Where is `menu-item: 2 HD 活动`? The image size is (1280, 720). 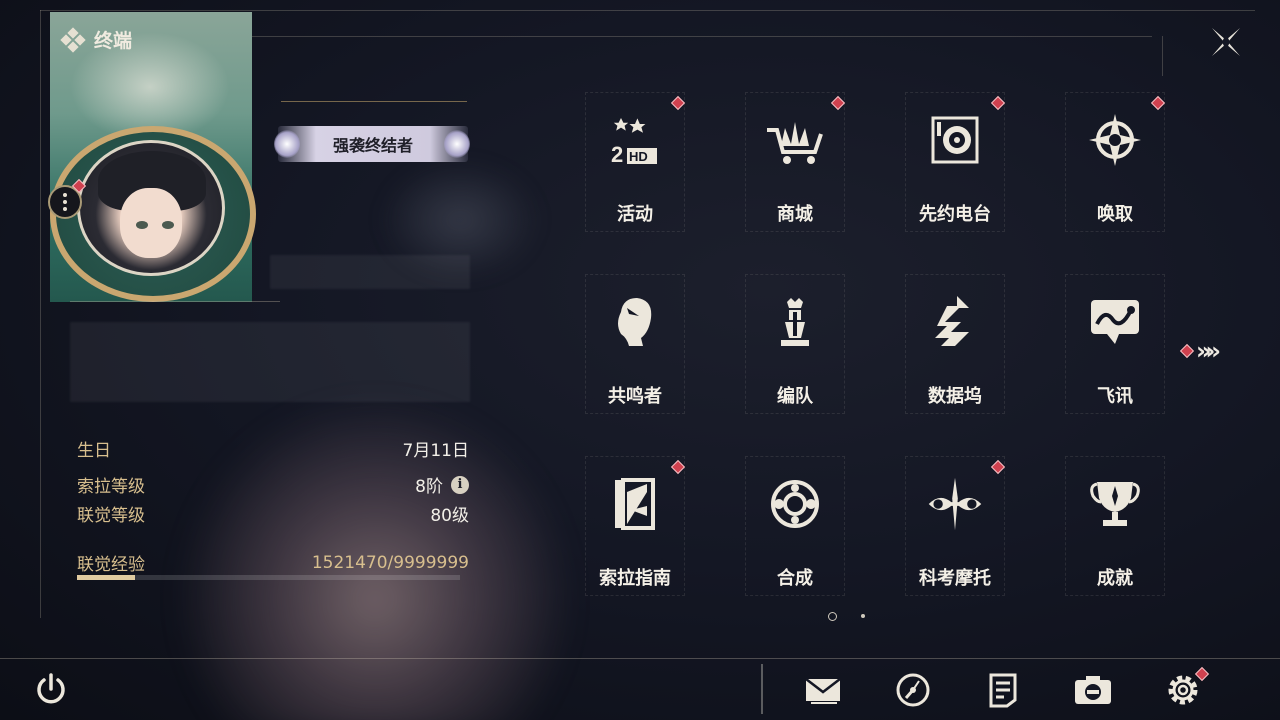 menu-item: 2 HD 活动 is located at coordinates (635, 162).